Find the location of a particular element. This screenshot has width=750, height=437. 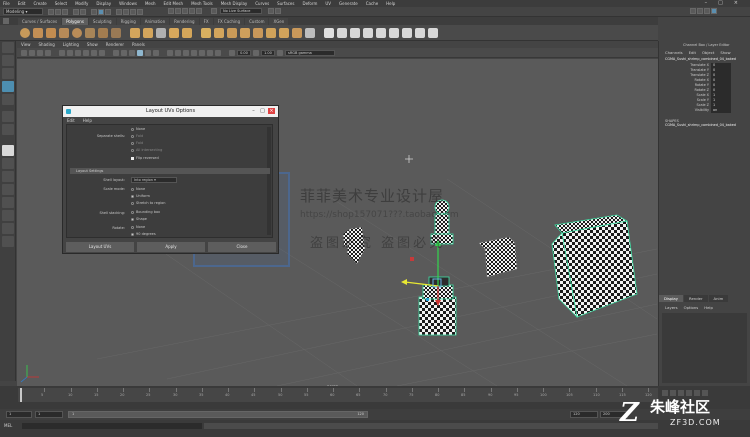

snap-surface-icon is located at coordinates (140, 12).